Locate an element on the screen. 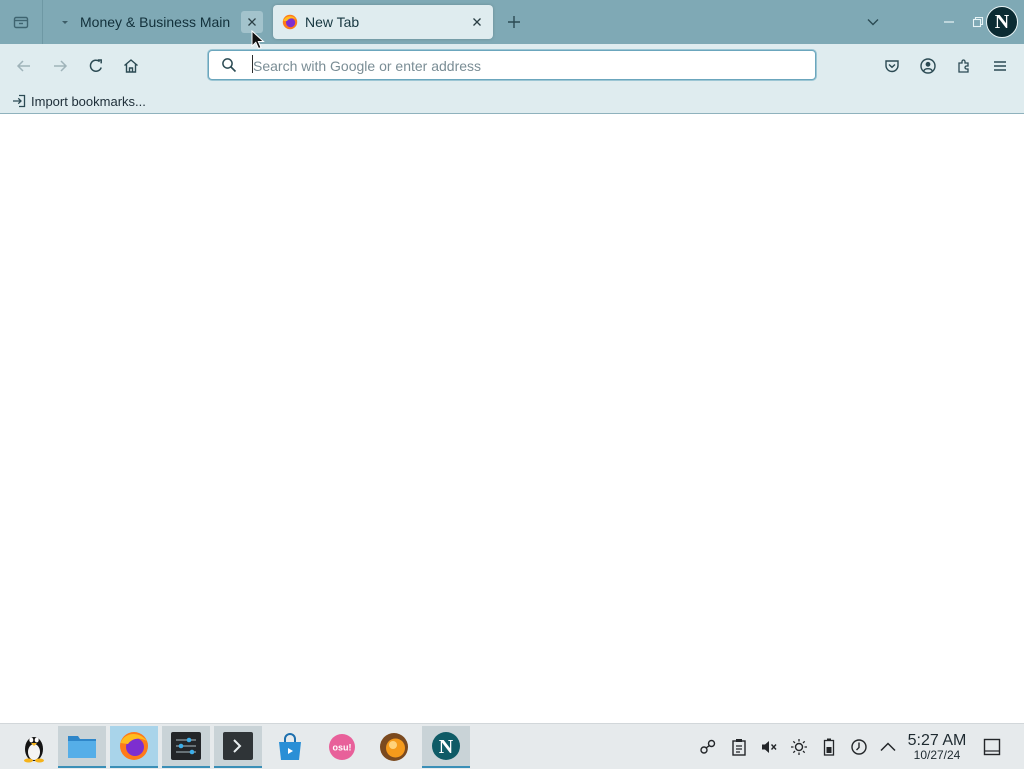 This screenshot has height=769, width=1024. tab-new-tab: New Tab is located at coordinates (383, 22).